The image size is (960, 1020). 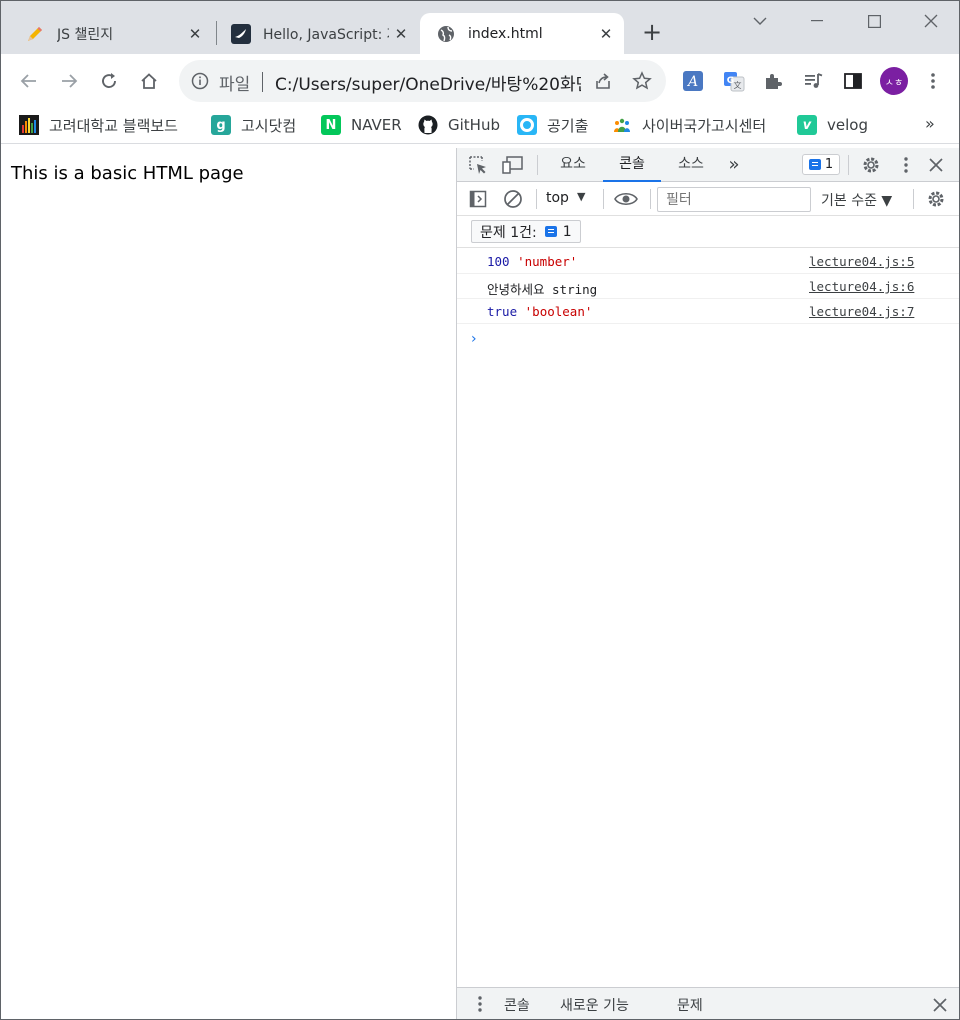 What do you see at coordinates (376, 125) in the screenshot?
I see `bookmark-label: NAVER` at bounding box center [376, 125].